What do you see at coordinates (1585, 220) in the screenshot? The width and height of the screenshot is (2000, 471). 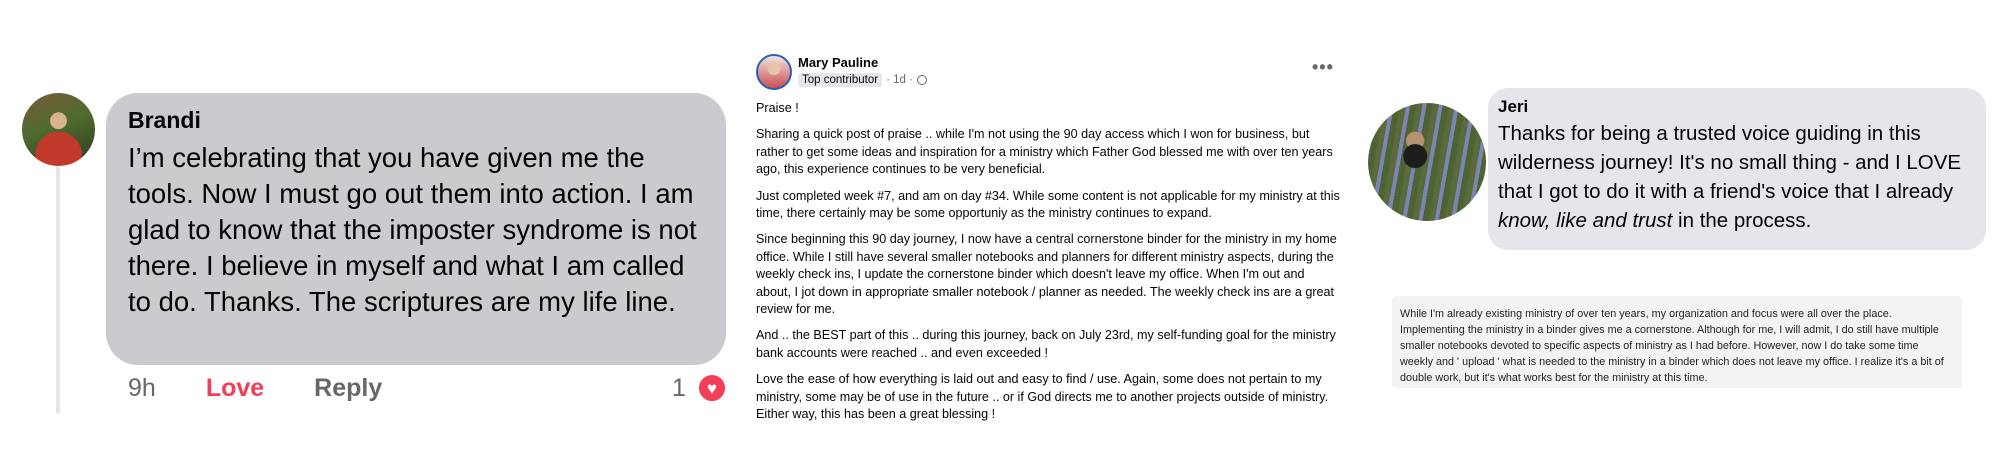 I see `comment-text-italic: know, like and trust` at bounding box center [1585, 220].